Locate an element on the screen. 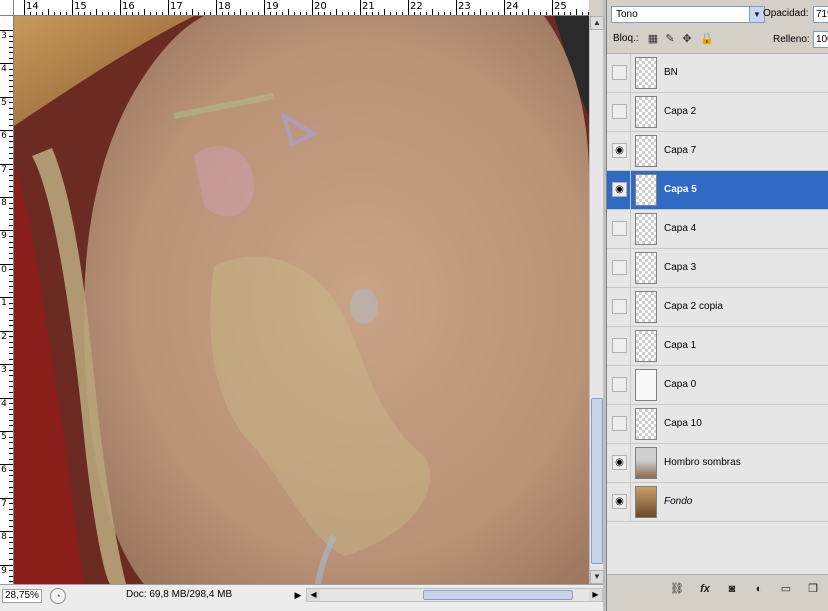  fill-field: 100% is located at coordinates (820, 39).